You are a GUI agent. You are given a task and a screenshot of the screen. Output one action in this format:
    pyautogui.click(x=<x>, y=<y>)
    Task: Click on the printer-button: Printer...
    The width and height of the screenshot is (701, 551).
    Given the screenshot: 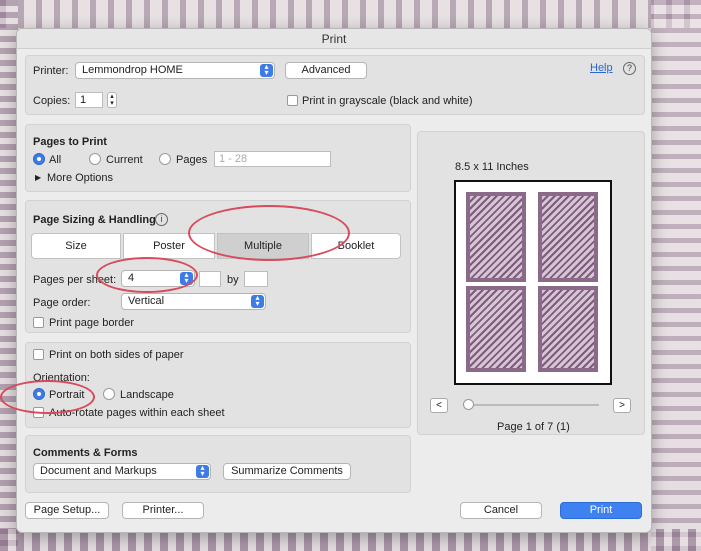 What is the action you would take?
    pyautogui.click(x=163, y=510)
    